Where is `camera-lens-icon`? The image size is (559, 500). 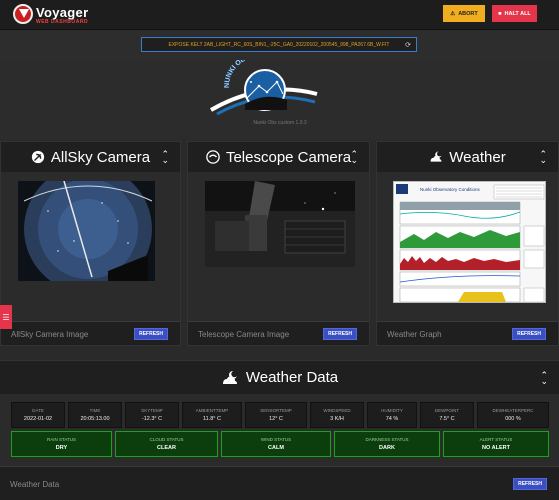
camera-lens-icon is located at coordinates (213, 157).